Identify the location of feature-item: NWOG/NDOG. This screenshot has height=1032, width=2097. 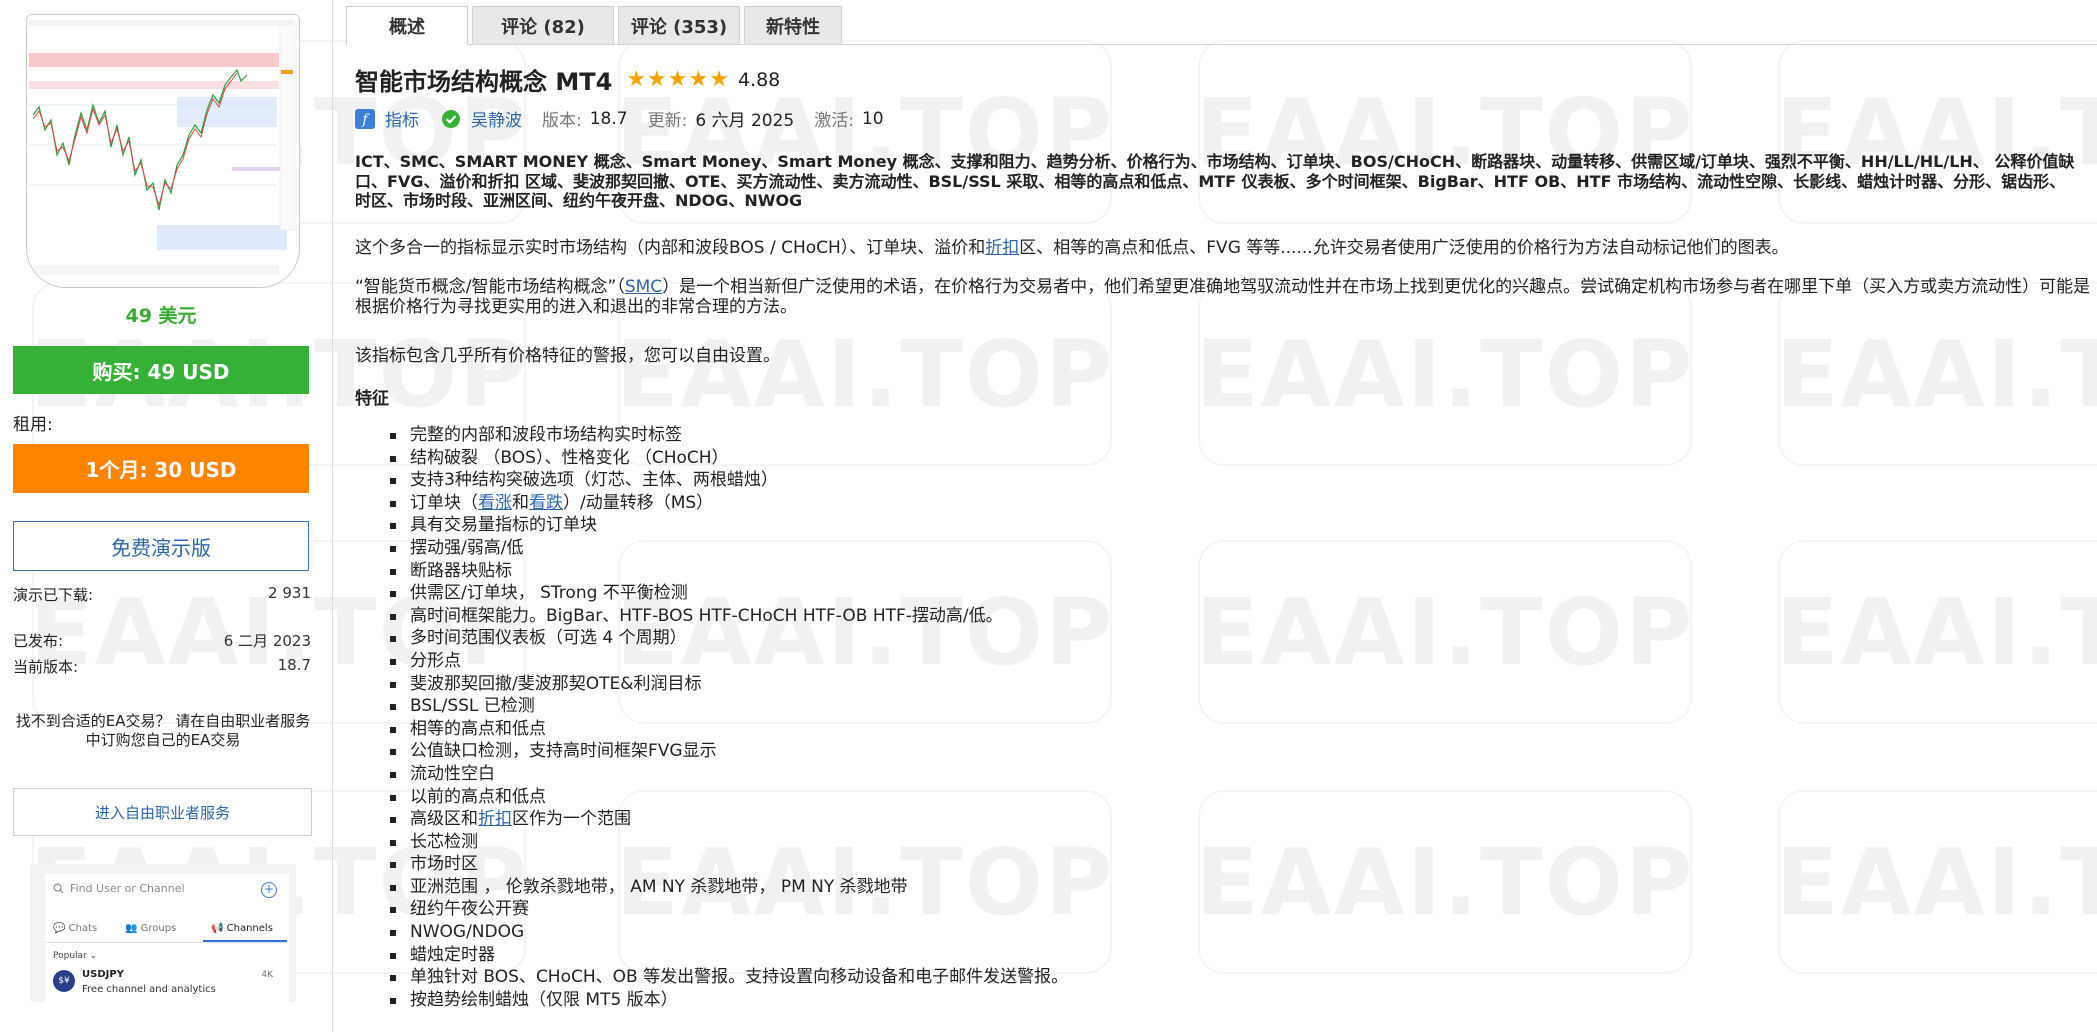
(711, 932).